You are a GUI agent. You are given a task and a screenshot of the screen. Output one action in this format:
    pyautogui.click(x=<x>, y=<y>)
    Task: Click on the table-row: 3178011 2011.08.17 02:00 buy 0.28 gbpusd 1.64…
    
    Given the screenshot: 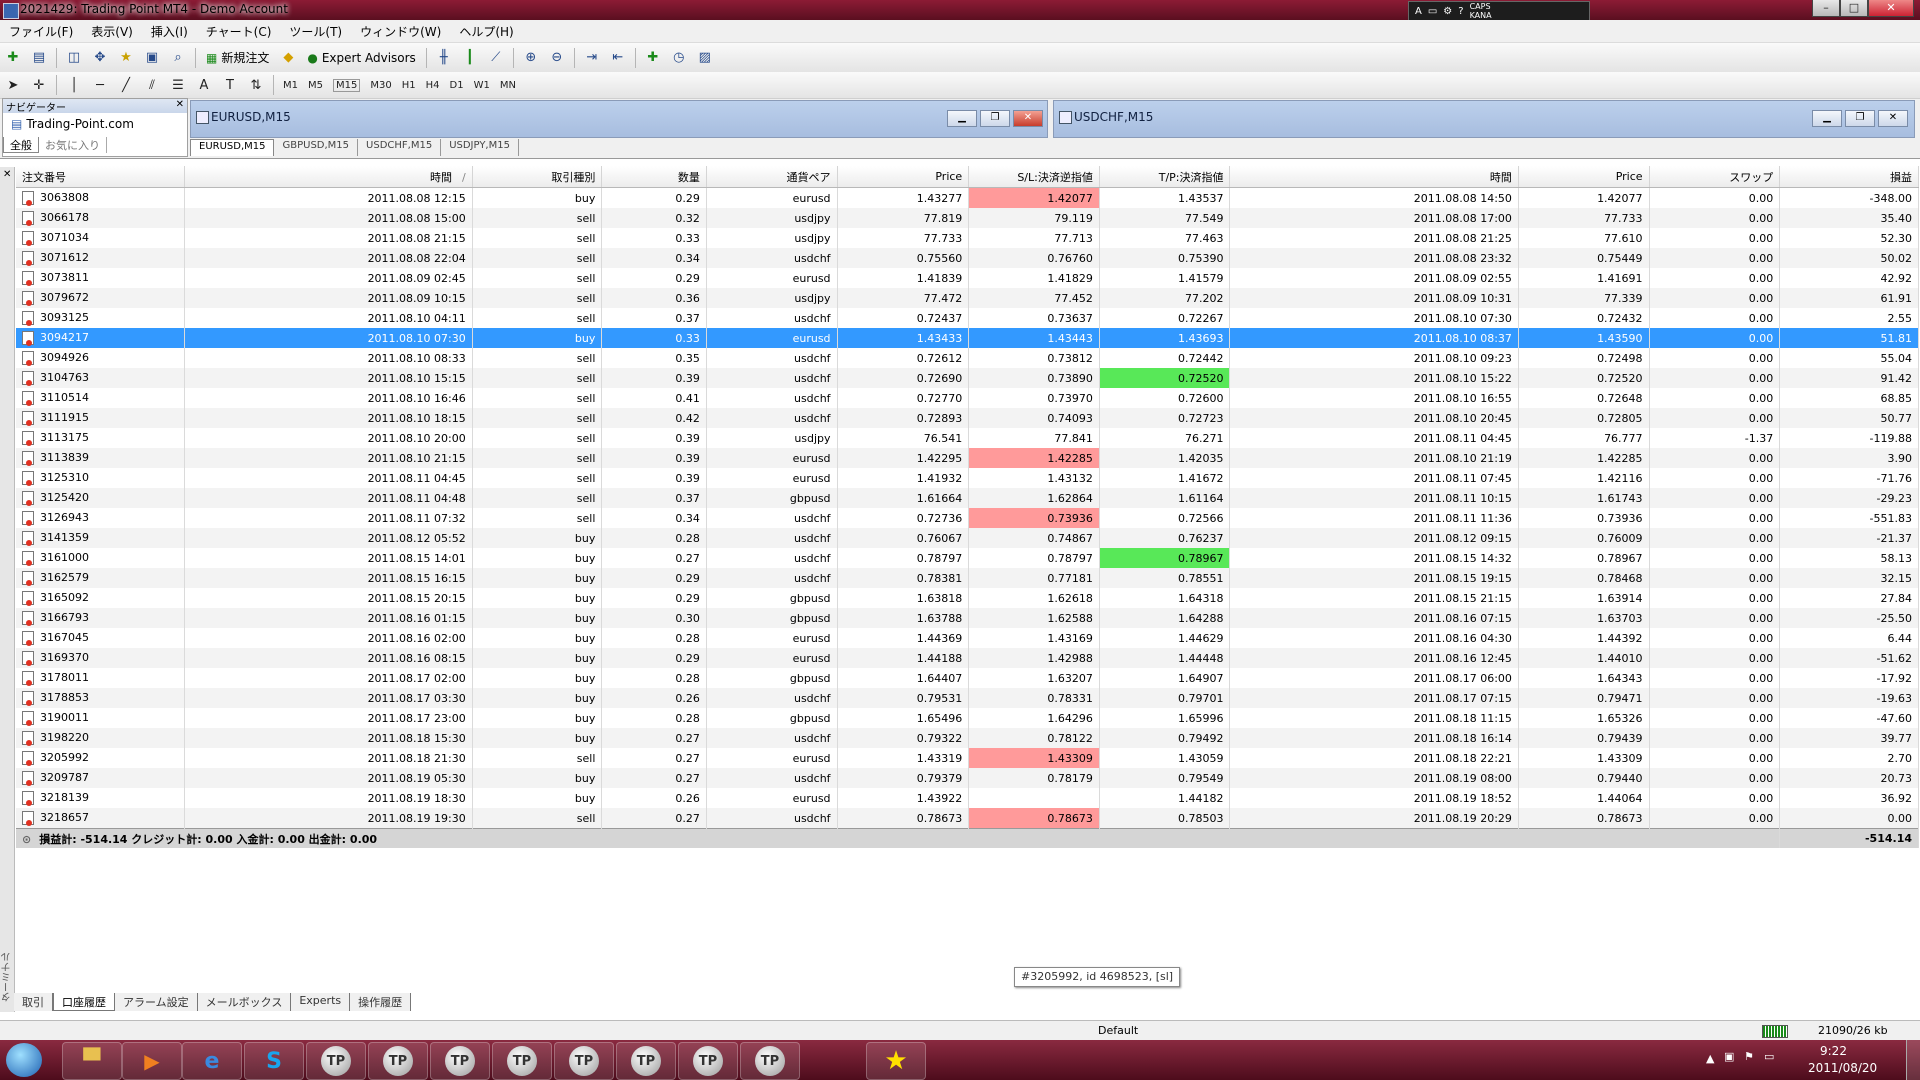 What is the action you would take?
    pyautogui.click(x=967, y=678)
    